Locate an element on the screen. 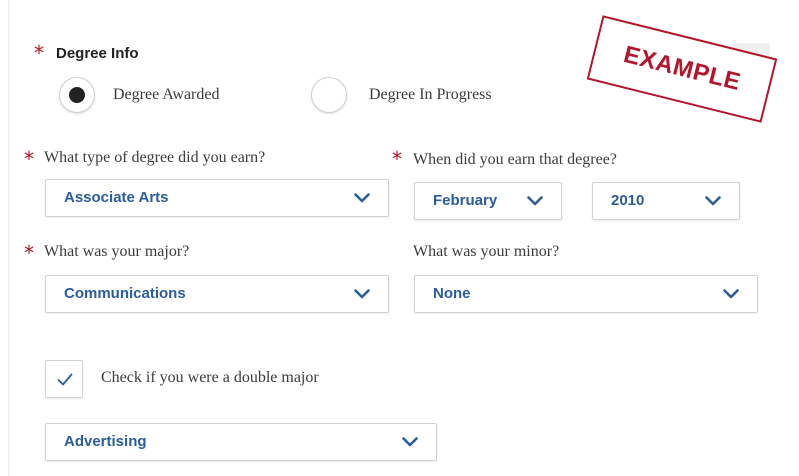 The height and width of the screenshot is (476, 799). earned-year-value: 2010 is located at coordinates (628, 200).